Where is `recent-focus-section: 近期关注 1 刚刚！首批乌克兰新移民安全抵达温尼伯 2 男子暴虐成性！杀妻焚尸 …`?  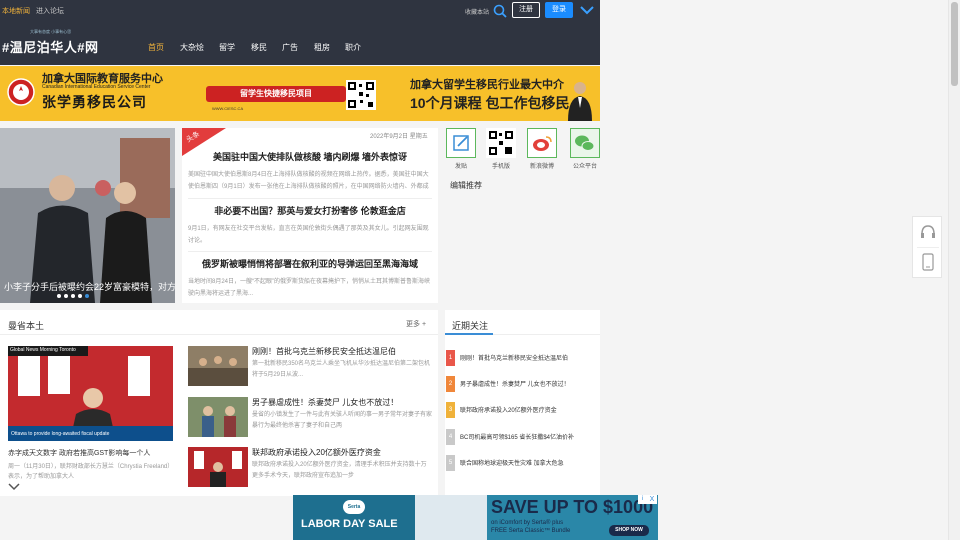 recent-focus-section: 近期关注 1 刚刚！首批乌克兰新移民安全抵达温尼伯 2 男子暴虐成性！杀妻焚尸 … is located at coordinates (522, 403).